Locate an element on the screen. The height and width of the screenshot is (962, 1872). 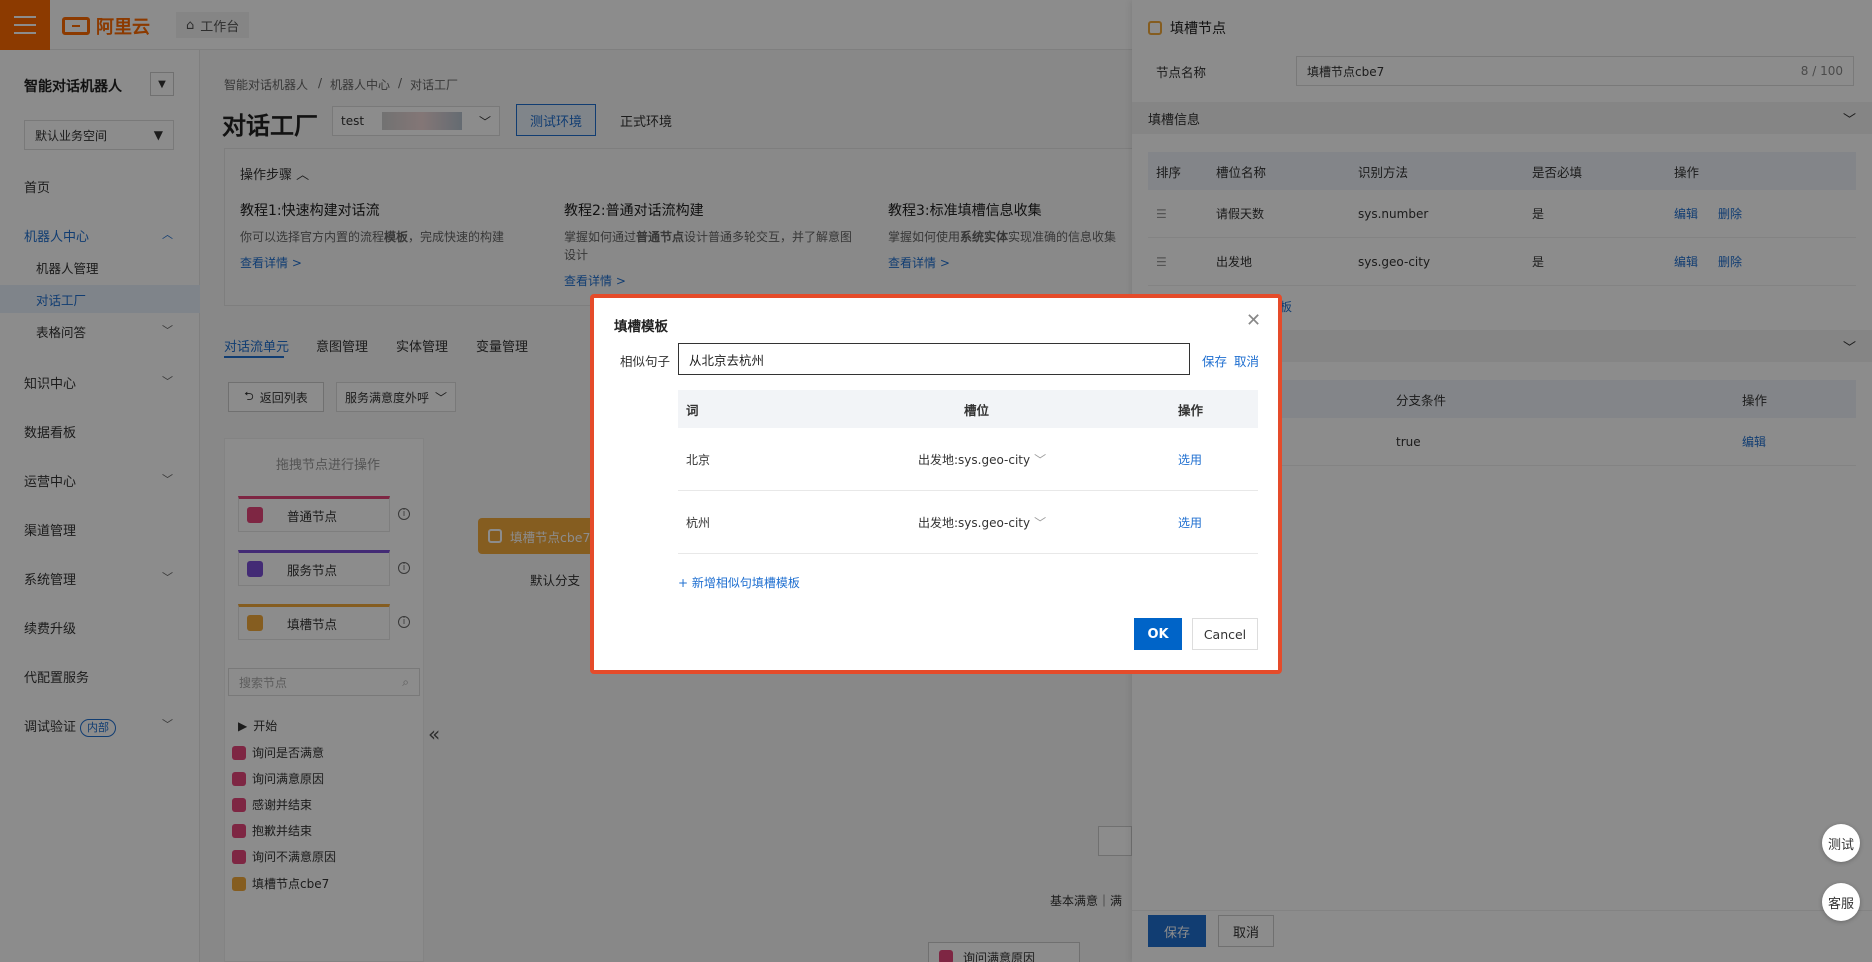
modal-title: 填槽模板 is located at coordinates (641, 327).